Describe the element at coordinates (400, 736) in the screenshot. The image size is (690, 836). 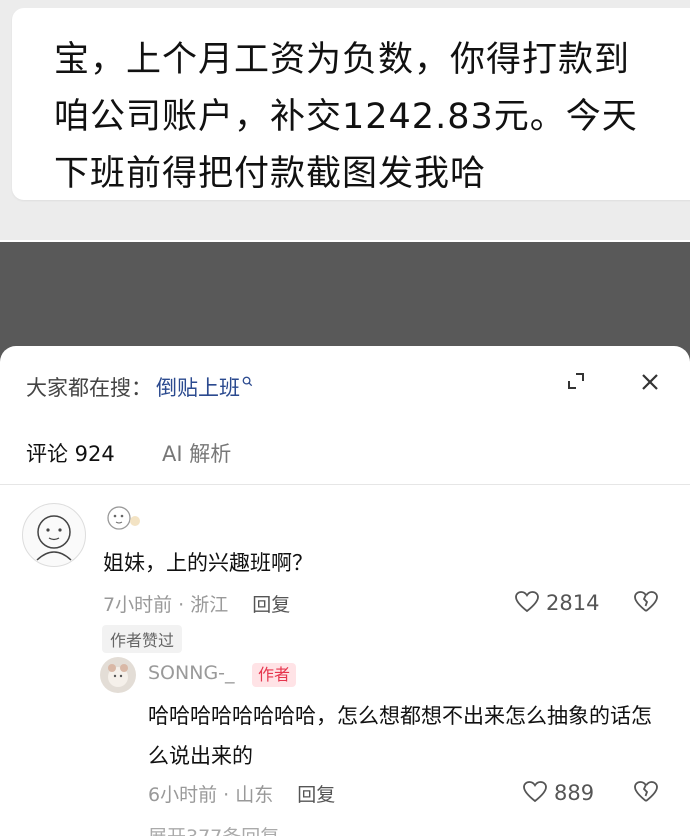
I see `reply-text: 哈哈哈哈哈哈哈哈，怎么想都想不出来怎么抽象的话怎么说出来的` at that location.